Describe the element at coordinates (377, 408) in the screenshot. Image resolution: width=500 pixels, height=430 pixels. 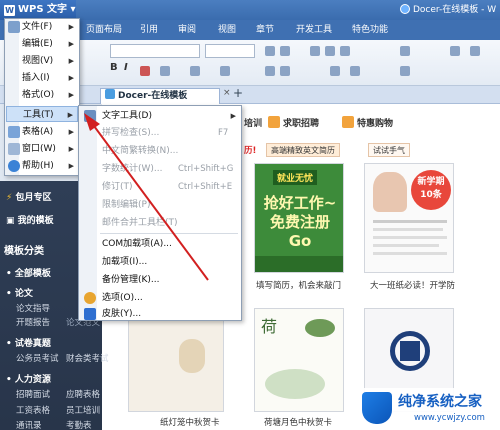
I see `shield-logo-icon` at that location.